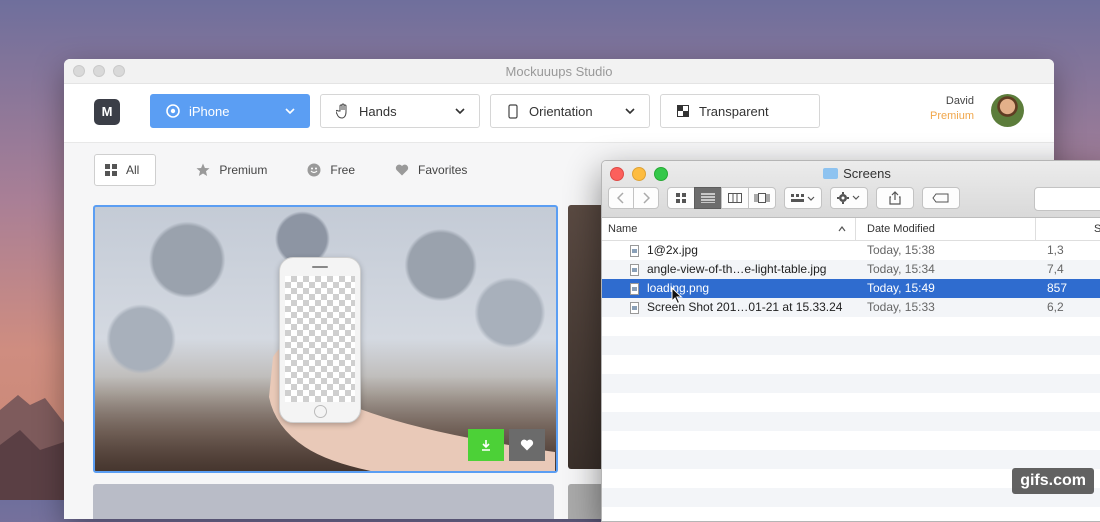  I want to click on column-header: Name Date Modified S, so click(851, 229).